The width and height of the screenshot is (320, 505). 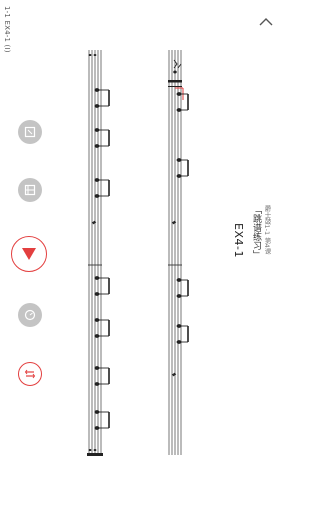 I want to click on layout-icon, so click(x=30, y=190).